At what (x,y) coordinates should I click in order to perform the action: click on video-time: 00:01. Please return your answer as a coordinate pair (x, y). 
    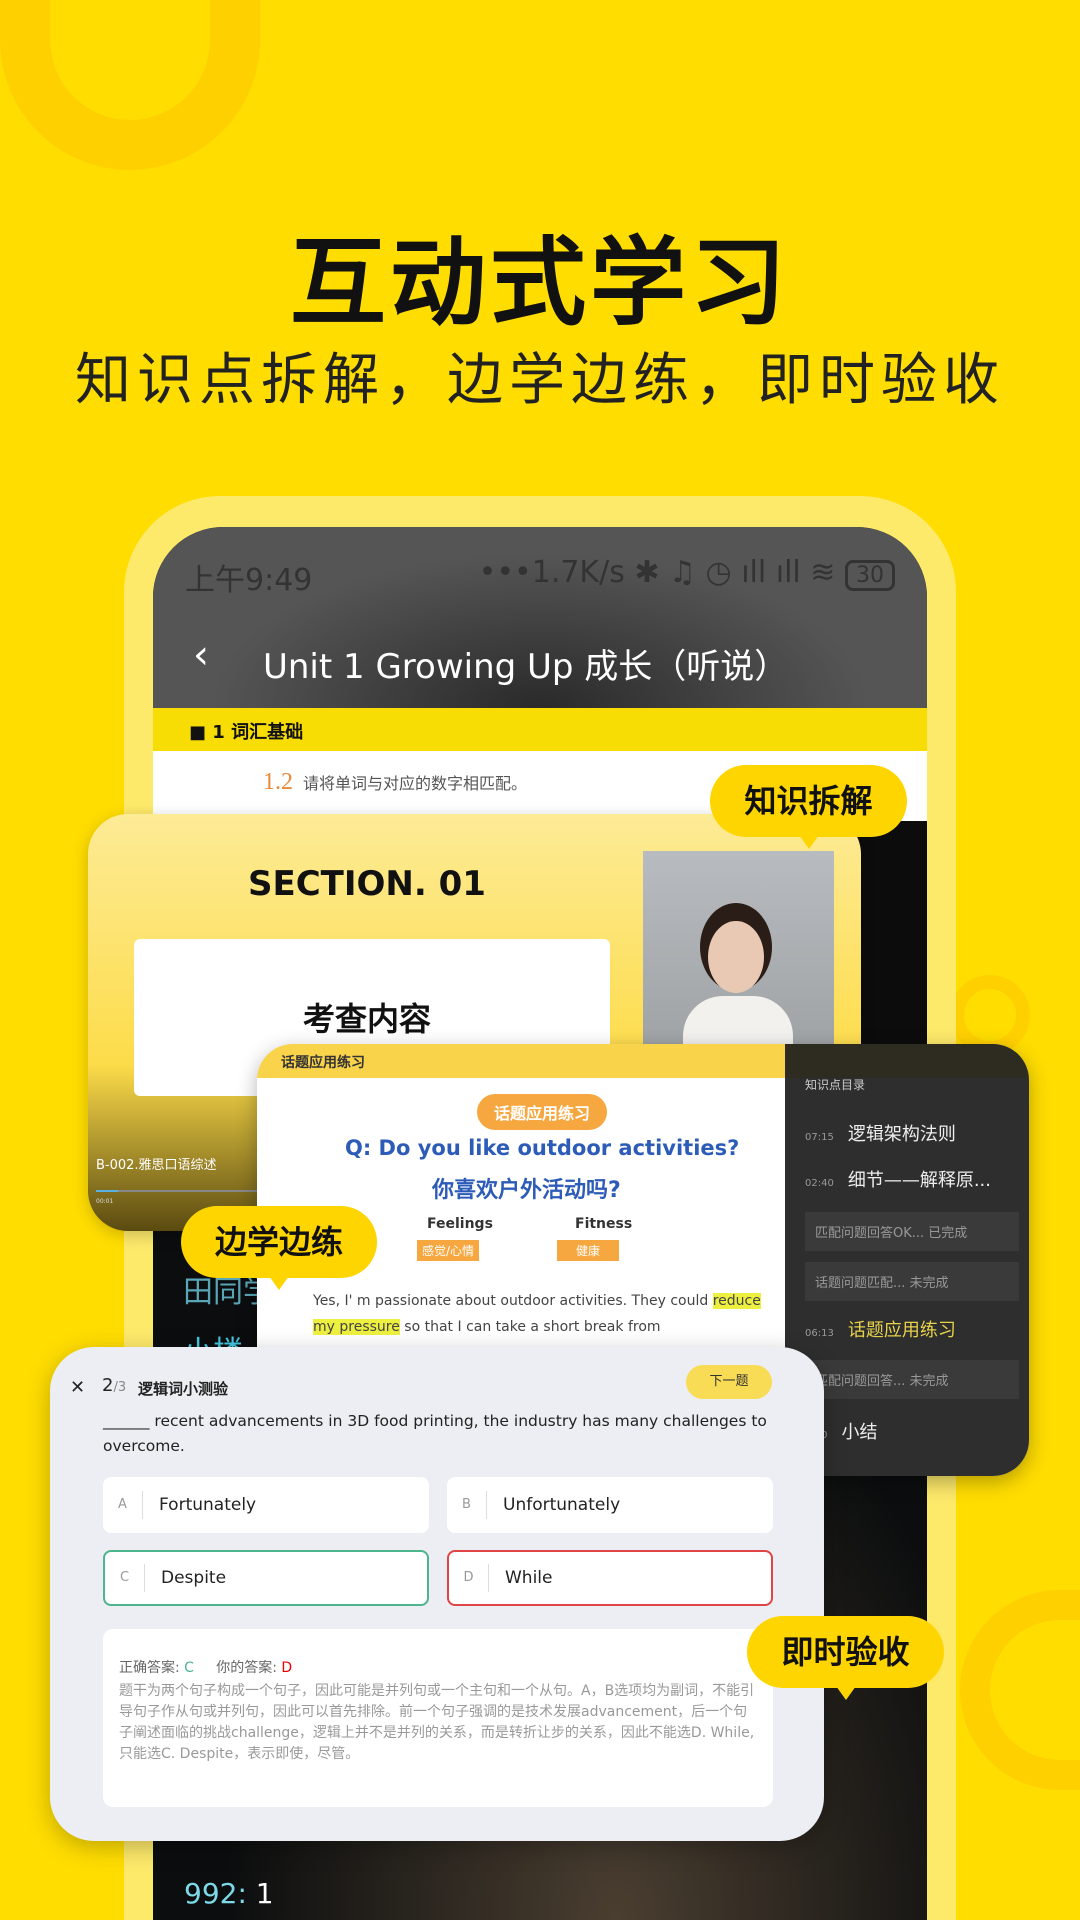
    Looking at the image, I should click on (105, 1201).